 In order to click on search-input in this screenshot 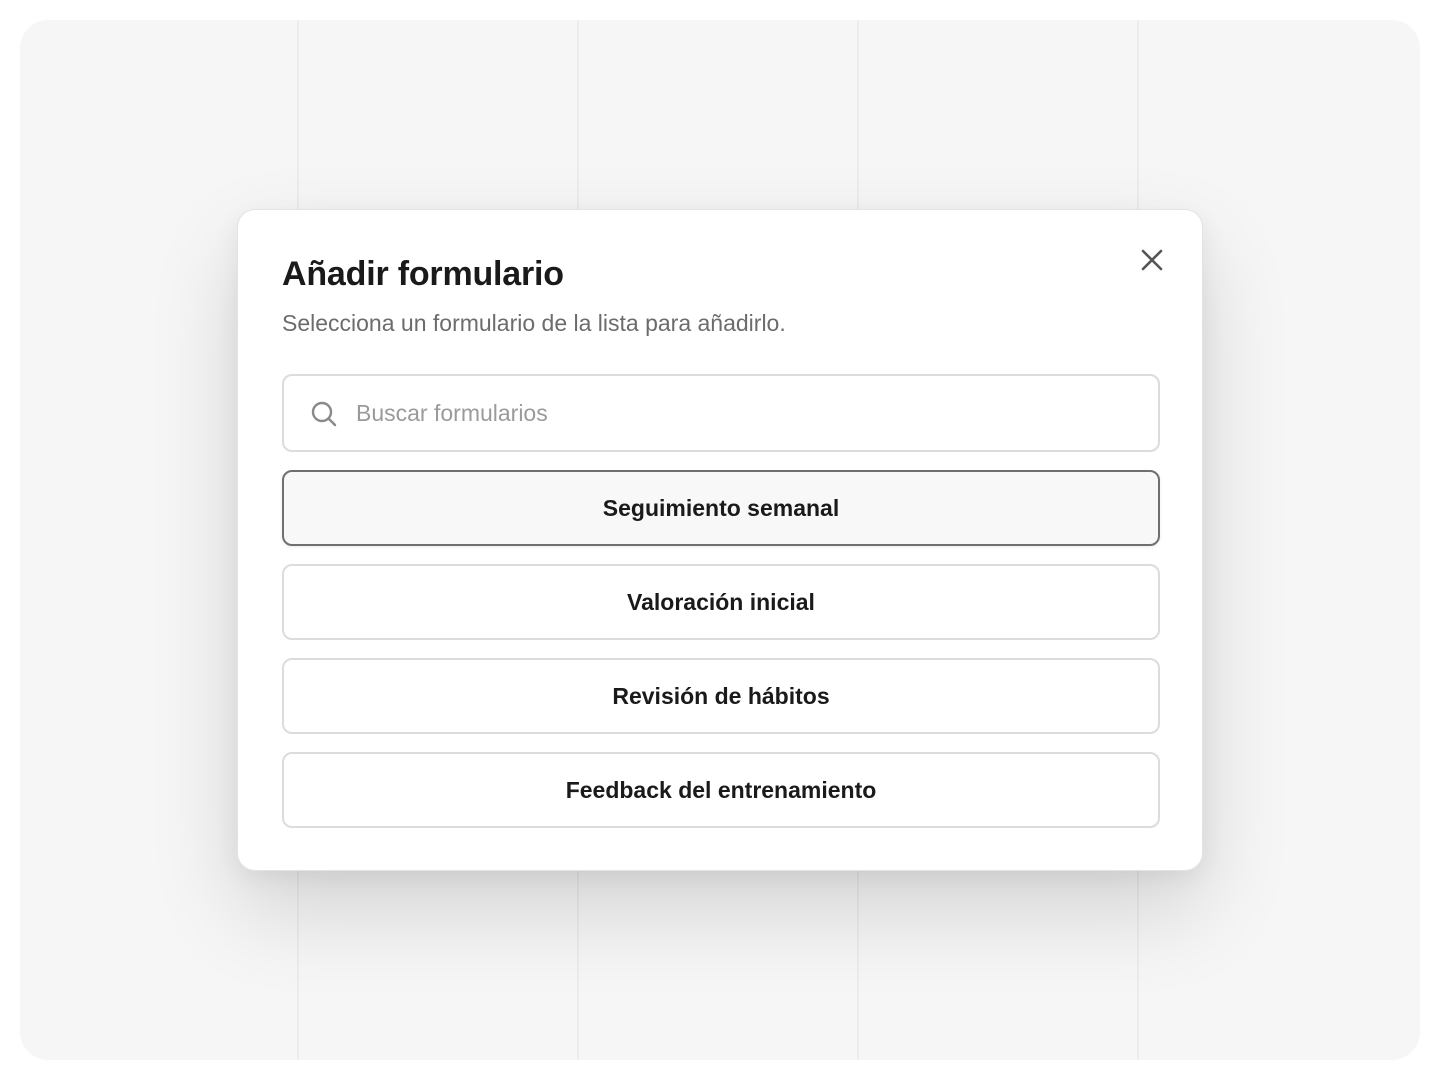, I will do `click(751, 413)`.